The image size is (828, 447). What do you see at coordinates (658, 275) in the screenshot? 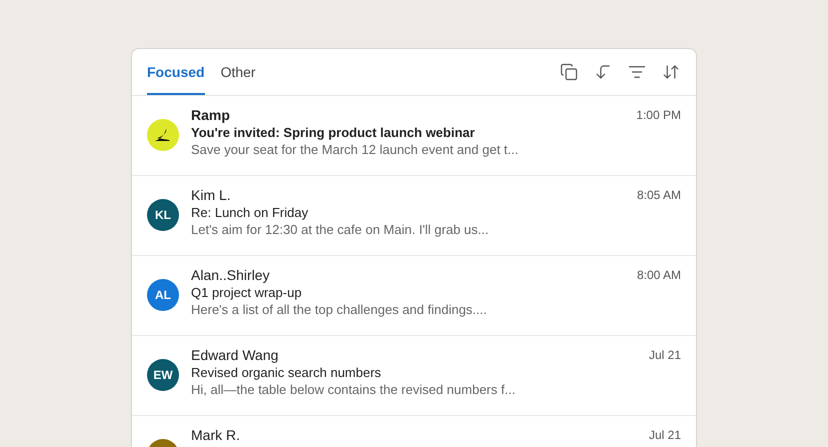
I see `message-time: 8:00 AM` at bounding box center [658, 275].